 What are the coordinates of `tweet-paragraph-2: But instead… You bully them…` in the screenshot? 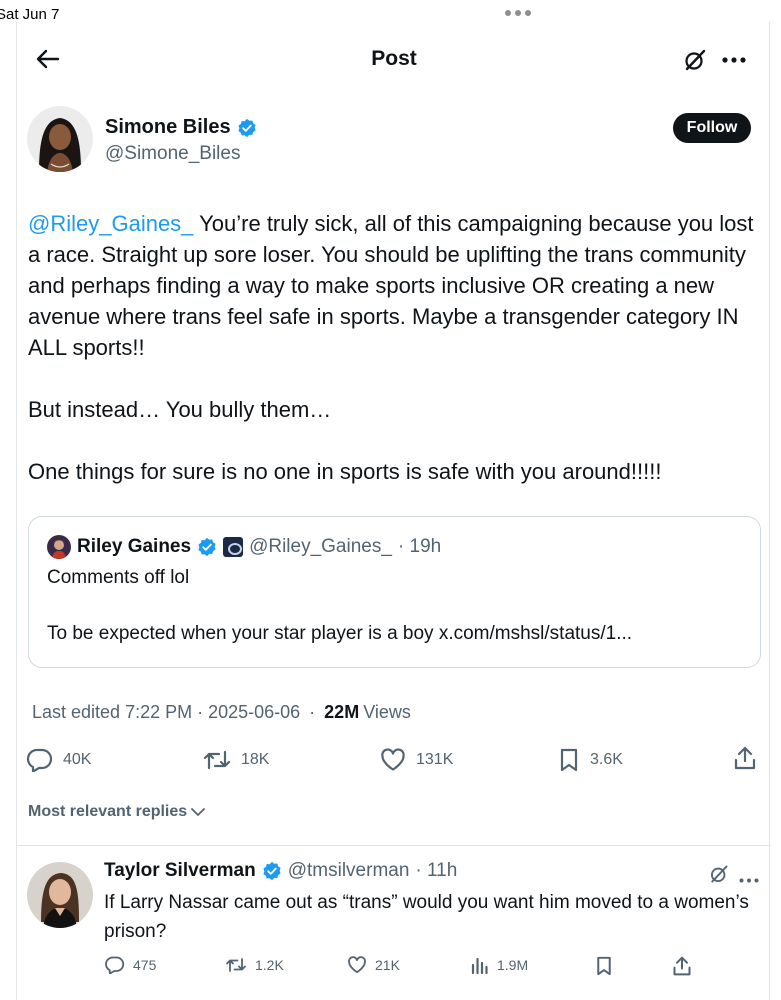 It's located at (180, 409).